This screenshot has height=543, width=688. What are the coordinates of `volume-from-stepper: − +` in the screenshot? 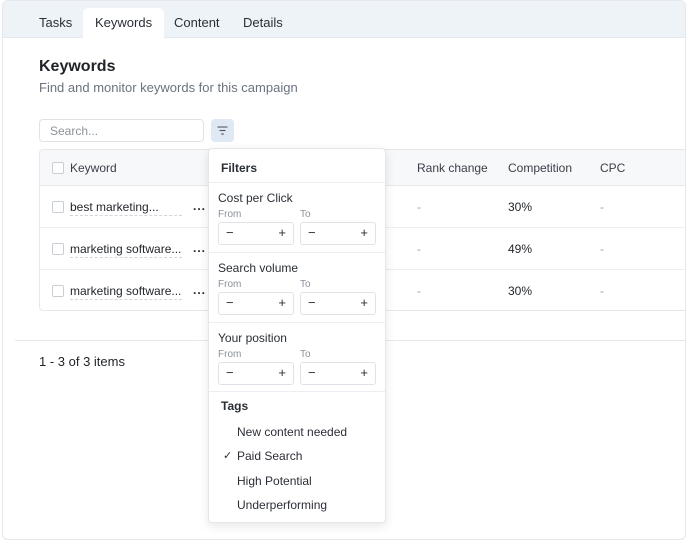 It's located at (256, 303).